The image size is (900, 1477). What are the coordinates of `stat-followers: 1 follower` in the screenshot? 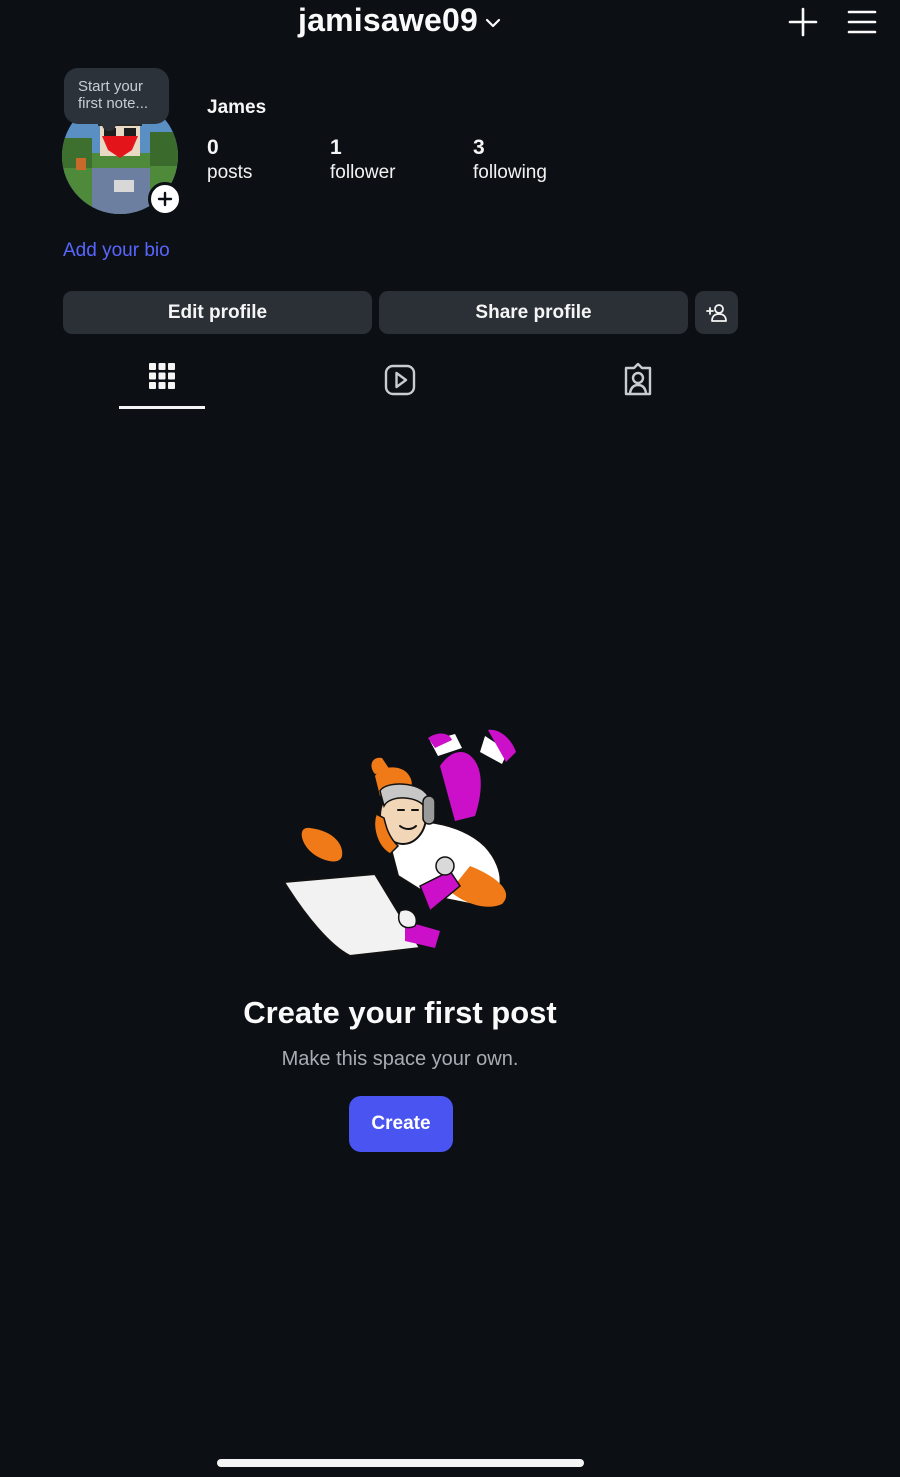 It's located at (362, 161).